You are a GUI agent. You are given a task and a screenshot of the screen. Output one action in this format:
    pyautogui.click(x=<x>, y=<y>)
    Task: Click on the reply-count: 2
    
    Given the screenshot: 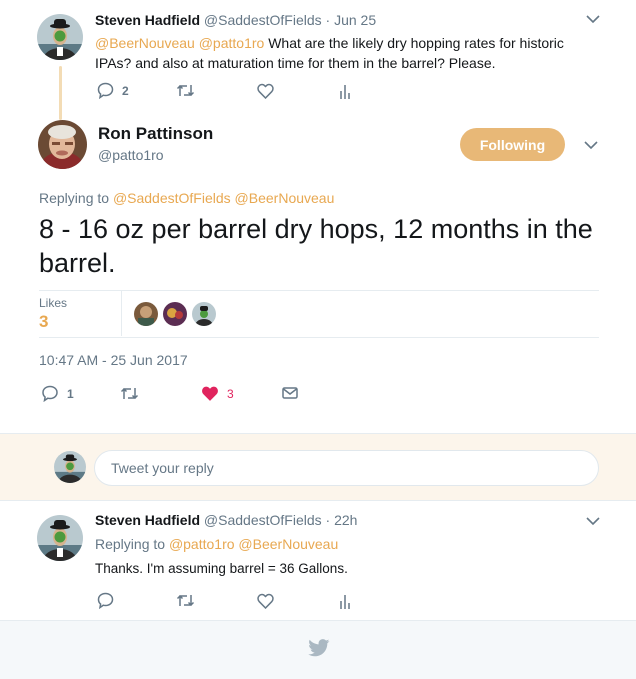 What is the action you would take?
    pyautogui.click(x=125, y=90)
    